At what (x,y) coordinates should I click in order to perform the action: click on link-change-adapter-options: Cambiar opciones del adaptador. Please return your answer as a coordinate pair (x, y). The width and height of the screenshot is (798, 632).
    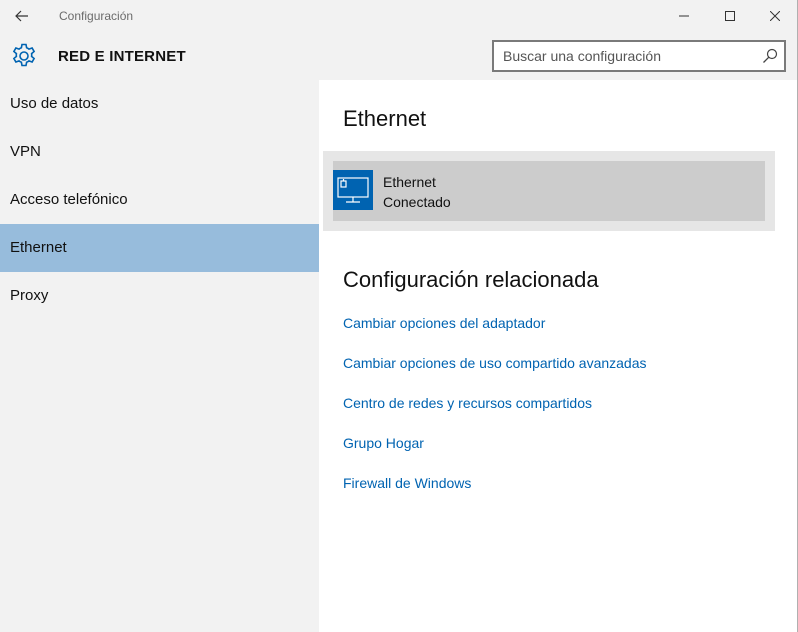
    Looking at the image, I should click on (444, 323).